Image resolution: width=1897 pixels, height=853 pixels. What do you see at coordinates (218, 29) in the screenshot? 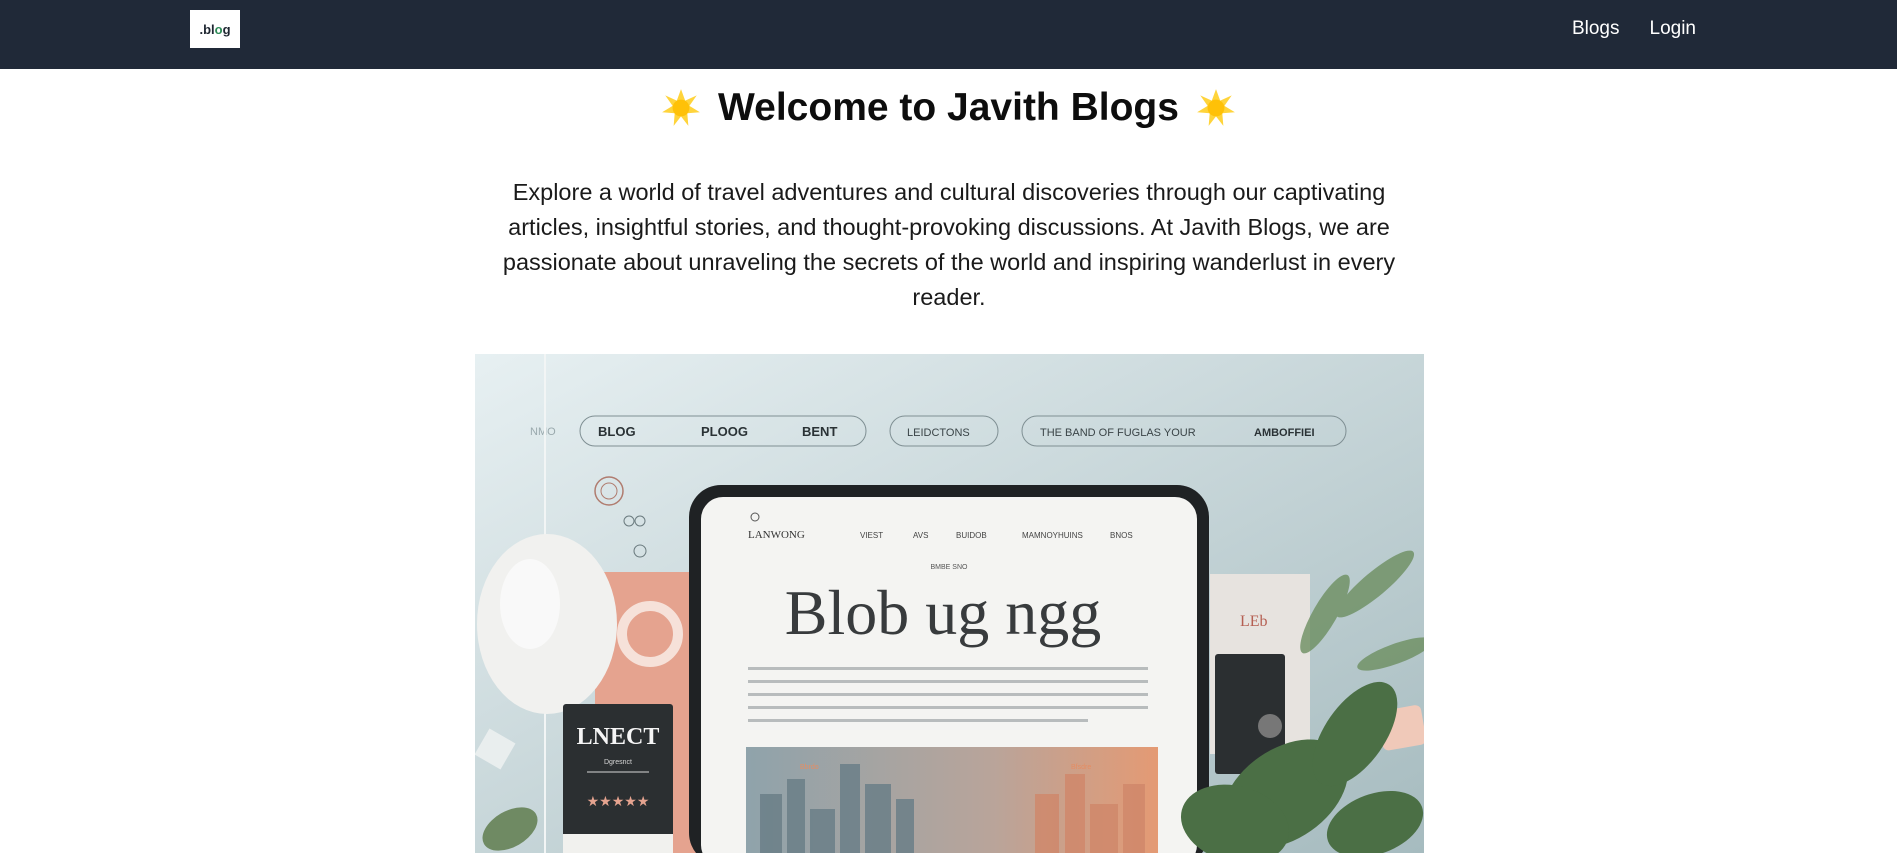
I see `logo-dot: o` at bounding box center [218, 29].